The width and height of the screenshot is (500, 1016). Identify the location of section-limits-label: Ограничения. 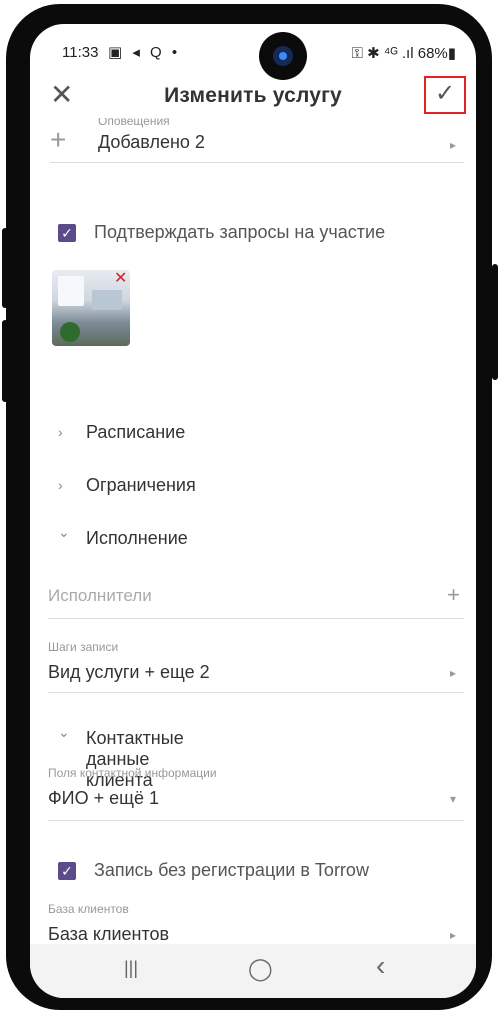
(141, 485).